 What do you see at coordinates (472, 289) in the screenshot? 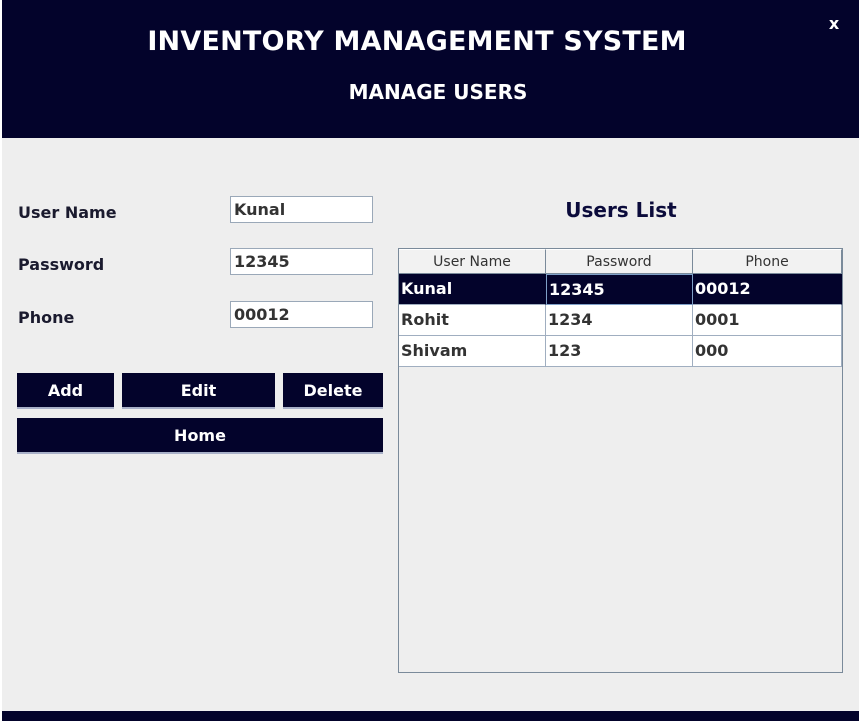
I see `table-cell-username: Kunal` at bounding box center [472, 289].